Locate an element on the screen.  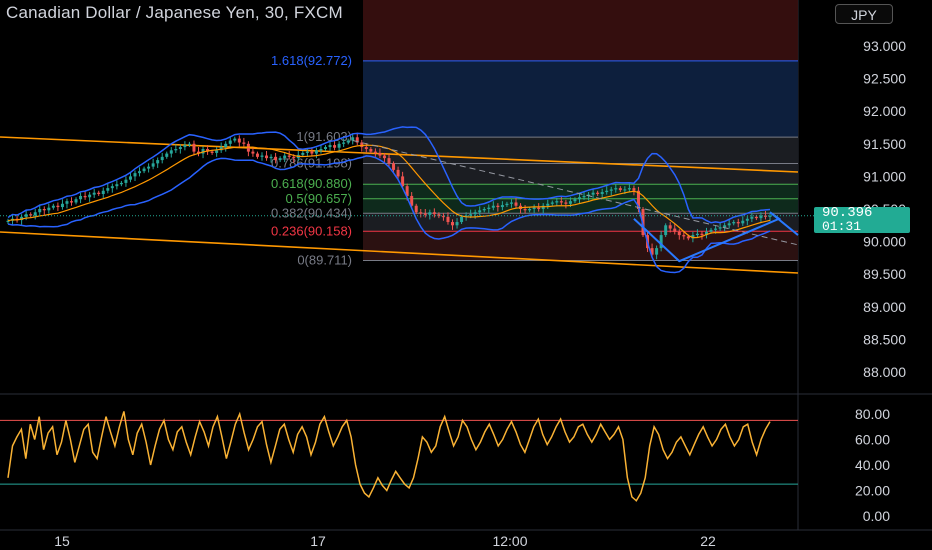
price-tick-label: 88.500 is located at coordinates (884, 339).